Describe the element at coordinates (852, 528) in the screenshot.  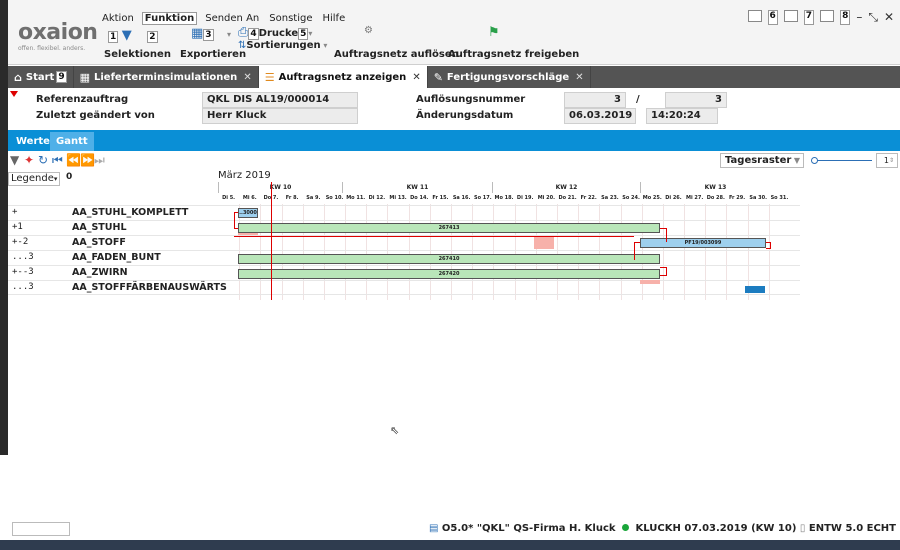
I see `status-environment: ENTW 5.0 ECHT` at that location.